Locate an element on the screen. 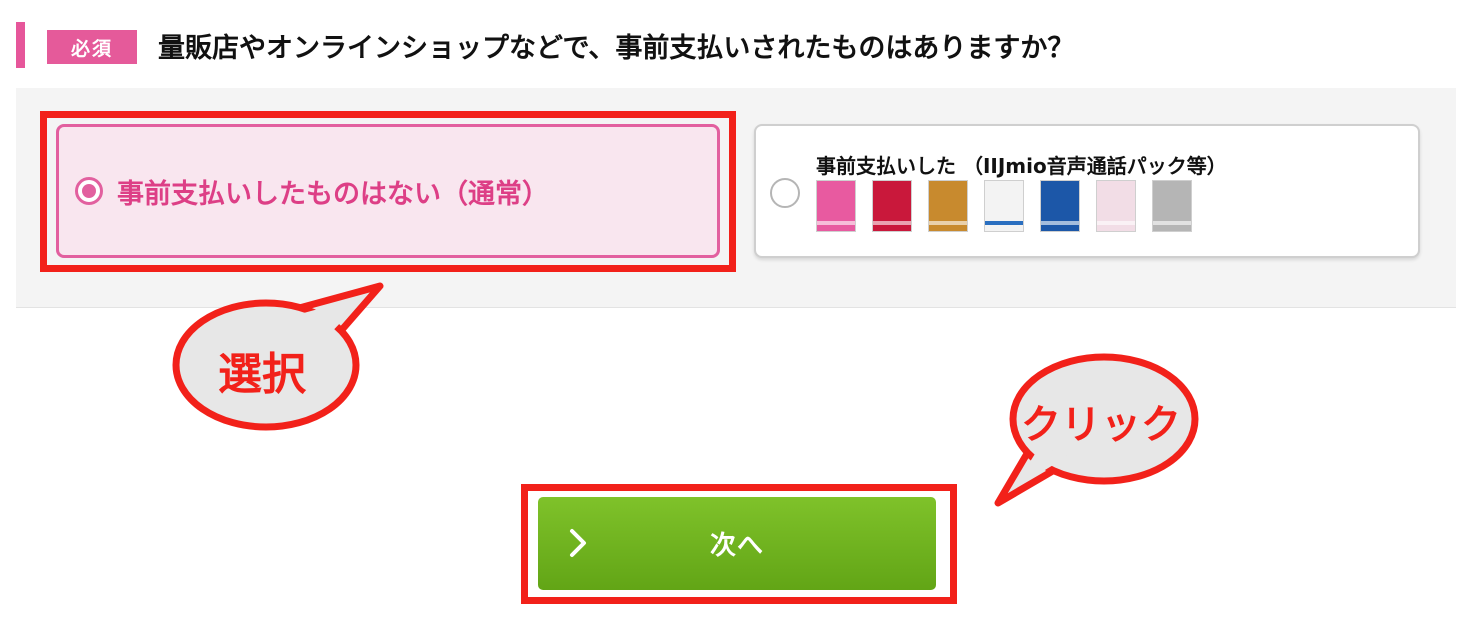  click-annotation-label: クリック is located at coordinates (1101, 425).